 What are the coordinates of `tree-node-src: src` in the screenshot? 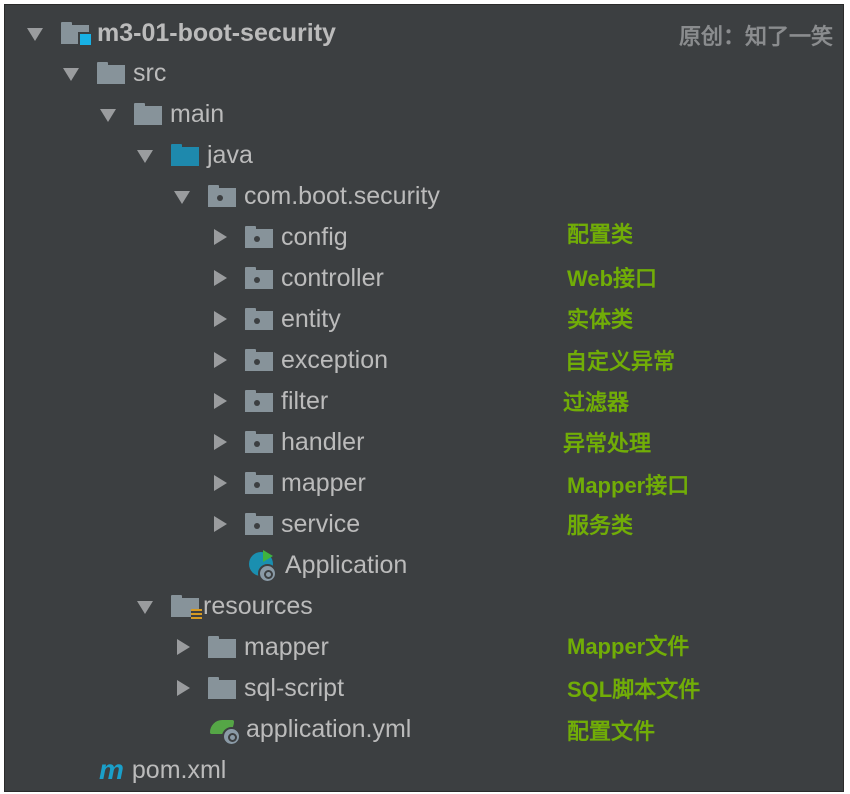 It's located at (114, 73).